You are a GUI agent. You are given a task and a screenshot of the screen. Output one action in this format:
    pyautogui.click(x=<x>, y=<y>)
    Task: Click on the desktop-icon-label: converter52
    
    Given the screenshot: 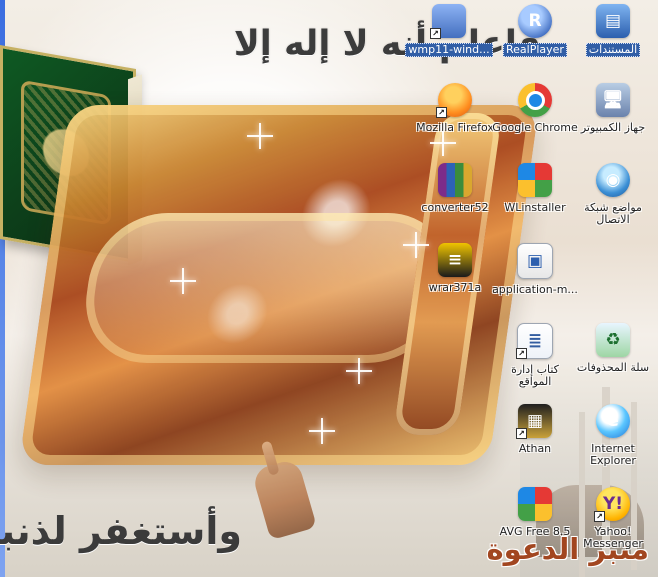 What is the action you would take?
    pyautogui.click(x=455, y=208)
    